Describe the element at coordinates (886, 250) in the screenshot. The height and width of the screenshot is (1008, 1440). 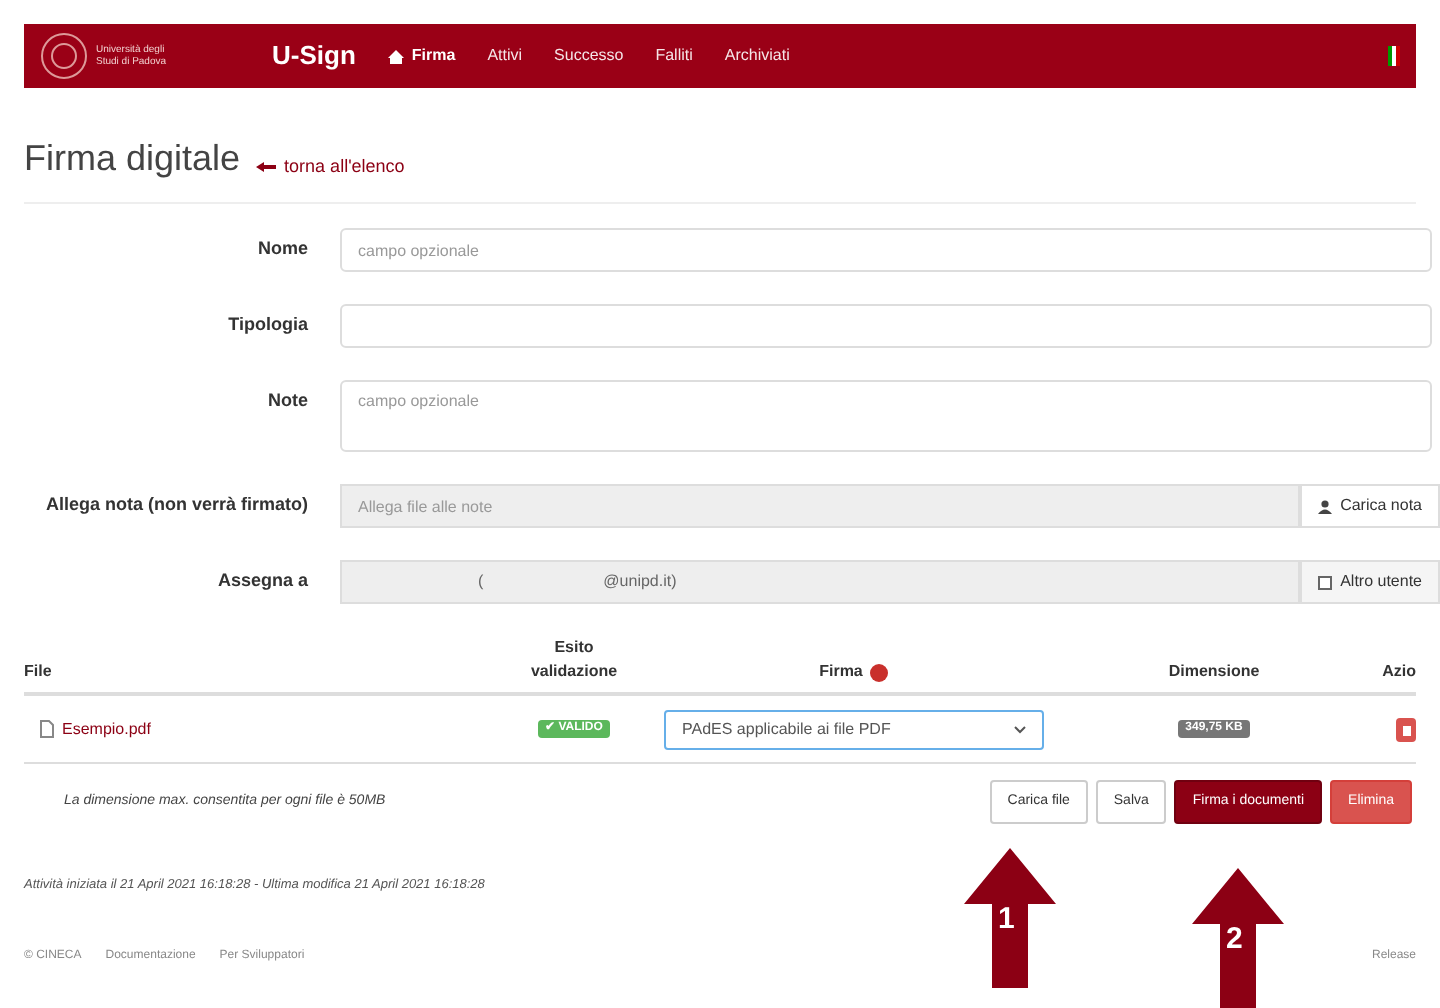
I see `nome-field: campo opzionale` at that location.